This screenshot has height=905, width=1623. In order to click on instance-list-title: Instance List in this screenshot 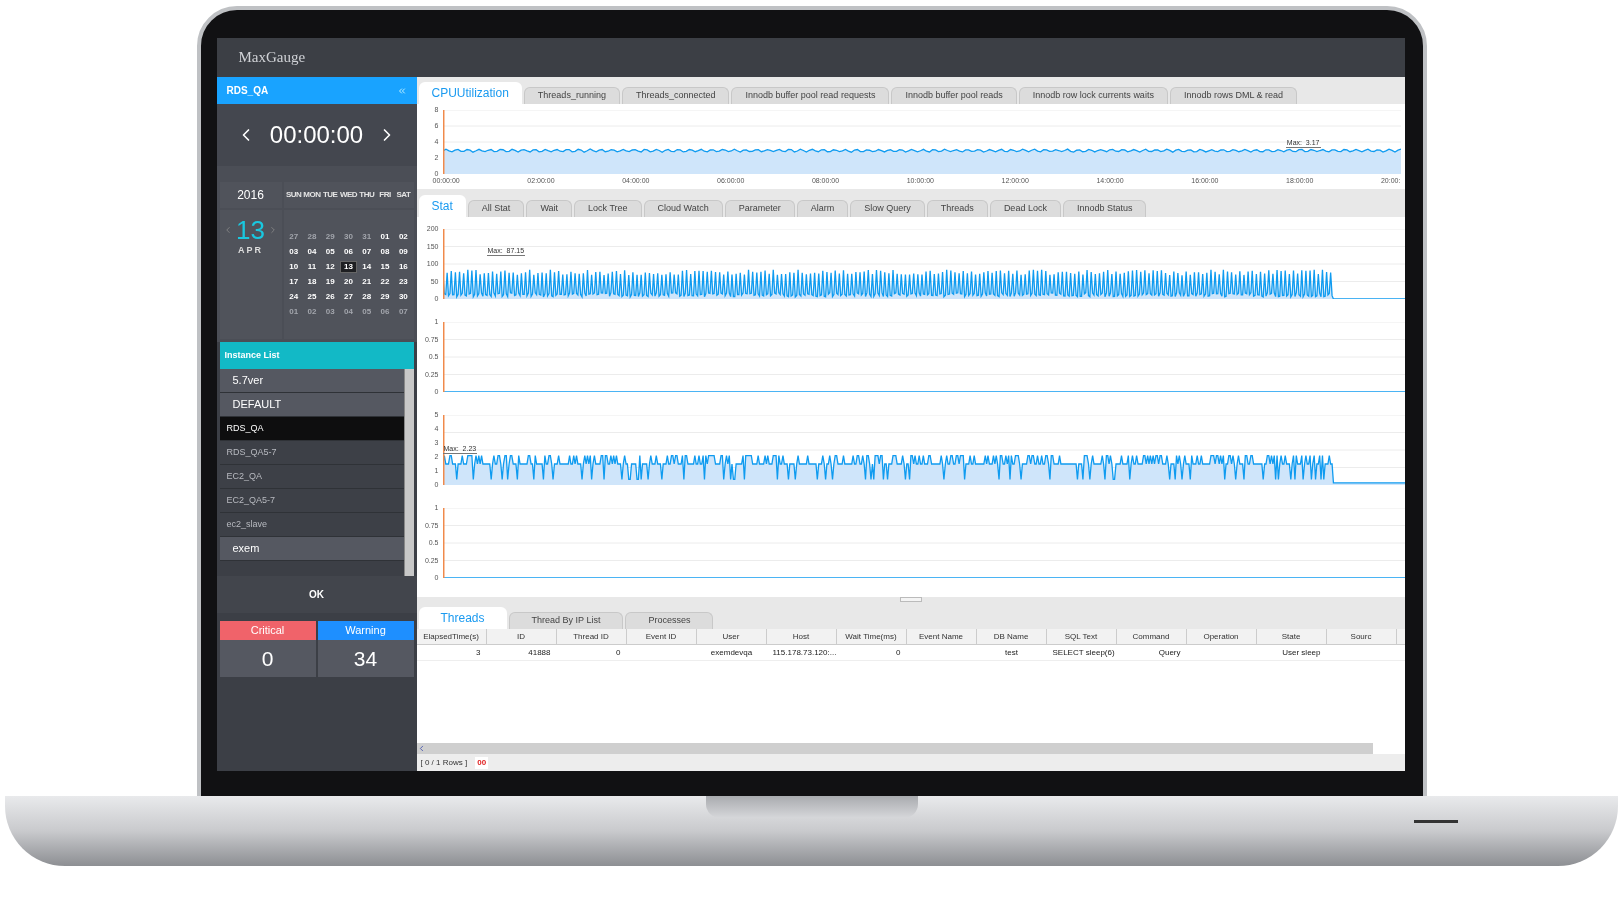, I will do `click(252, 355)`.